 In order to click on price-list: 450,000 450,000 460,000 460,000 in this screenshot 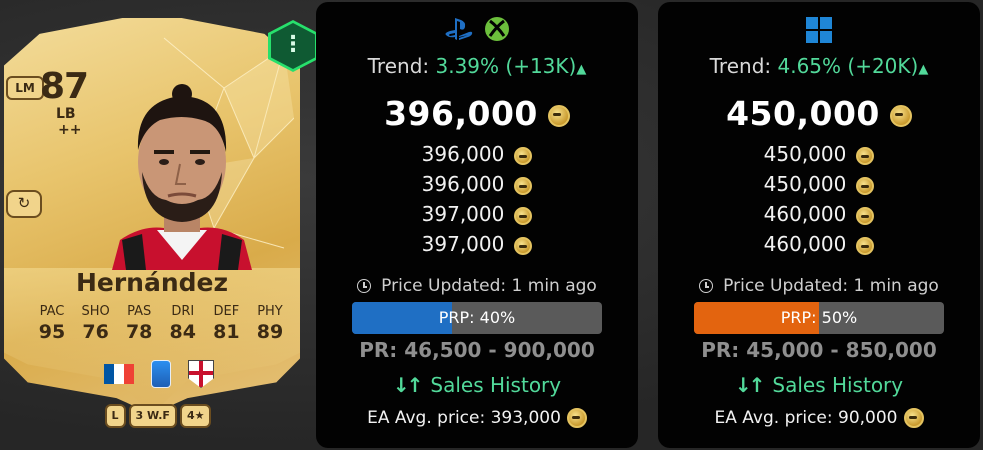, I will do `click(819, 202)`.